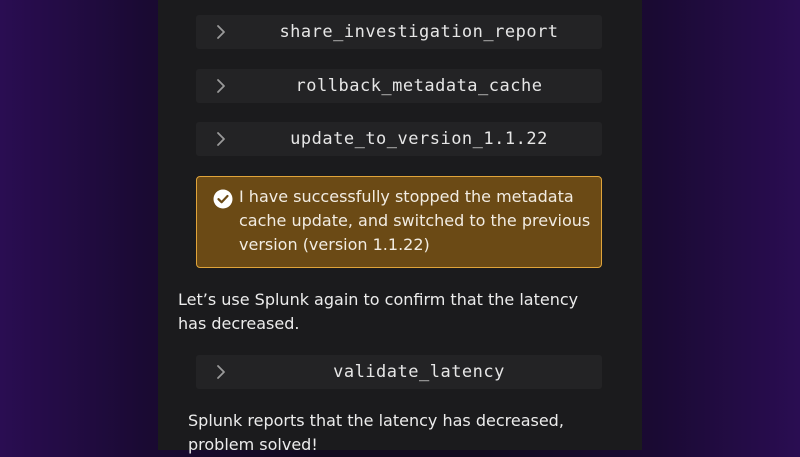 Image resolution: width=800 pixels, height=457 pixels. I want to click on check-circle-icon, so click(223, 199).